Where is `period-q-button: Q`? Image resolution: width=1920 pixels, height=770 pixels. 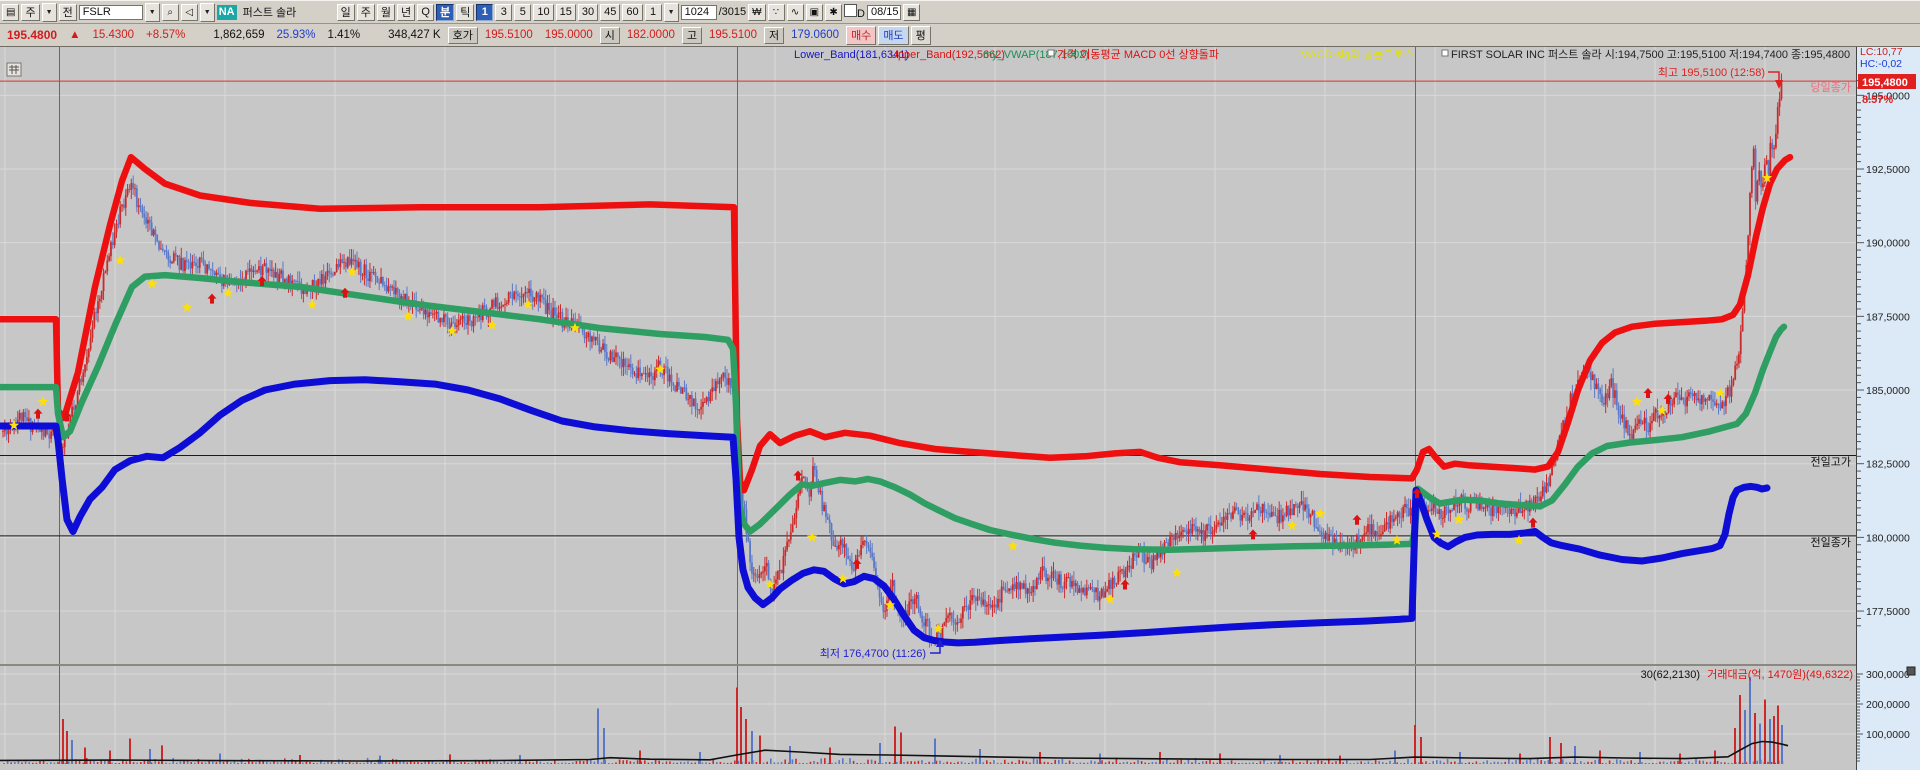 period-q-button: Q is located at coordinates (426, 12).